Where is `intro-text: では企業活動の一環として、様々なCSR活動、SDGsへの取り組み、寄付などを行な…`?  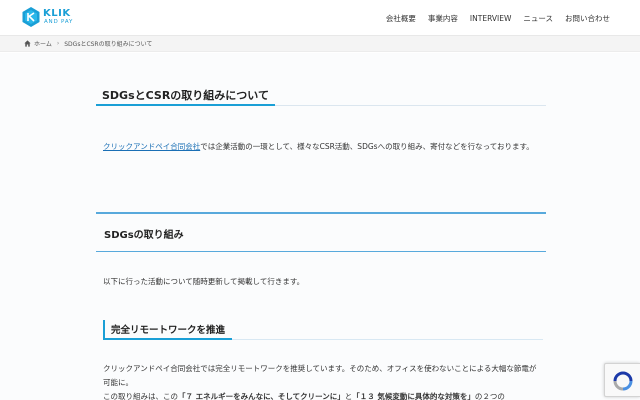
intro-text: では企業活動の一環として、様々なCSR活動、SDGsへの取り組み、寄付などを行な… is located at coordinates (367, 146).